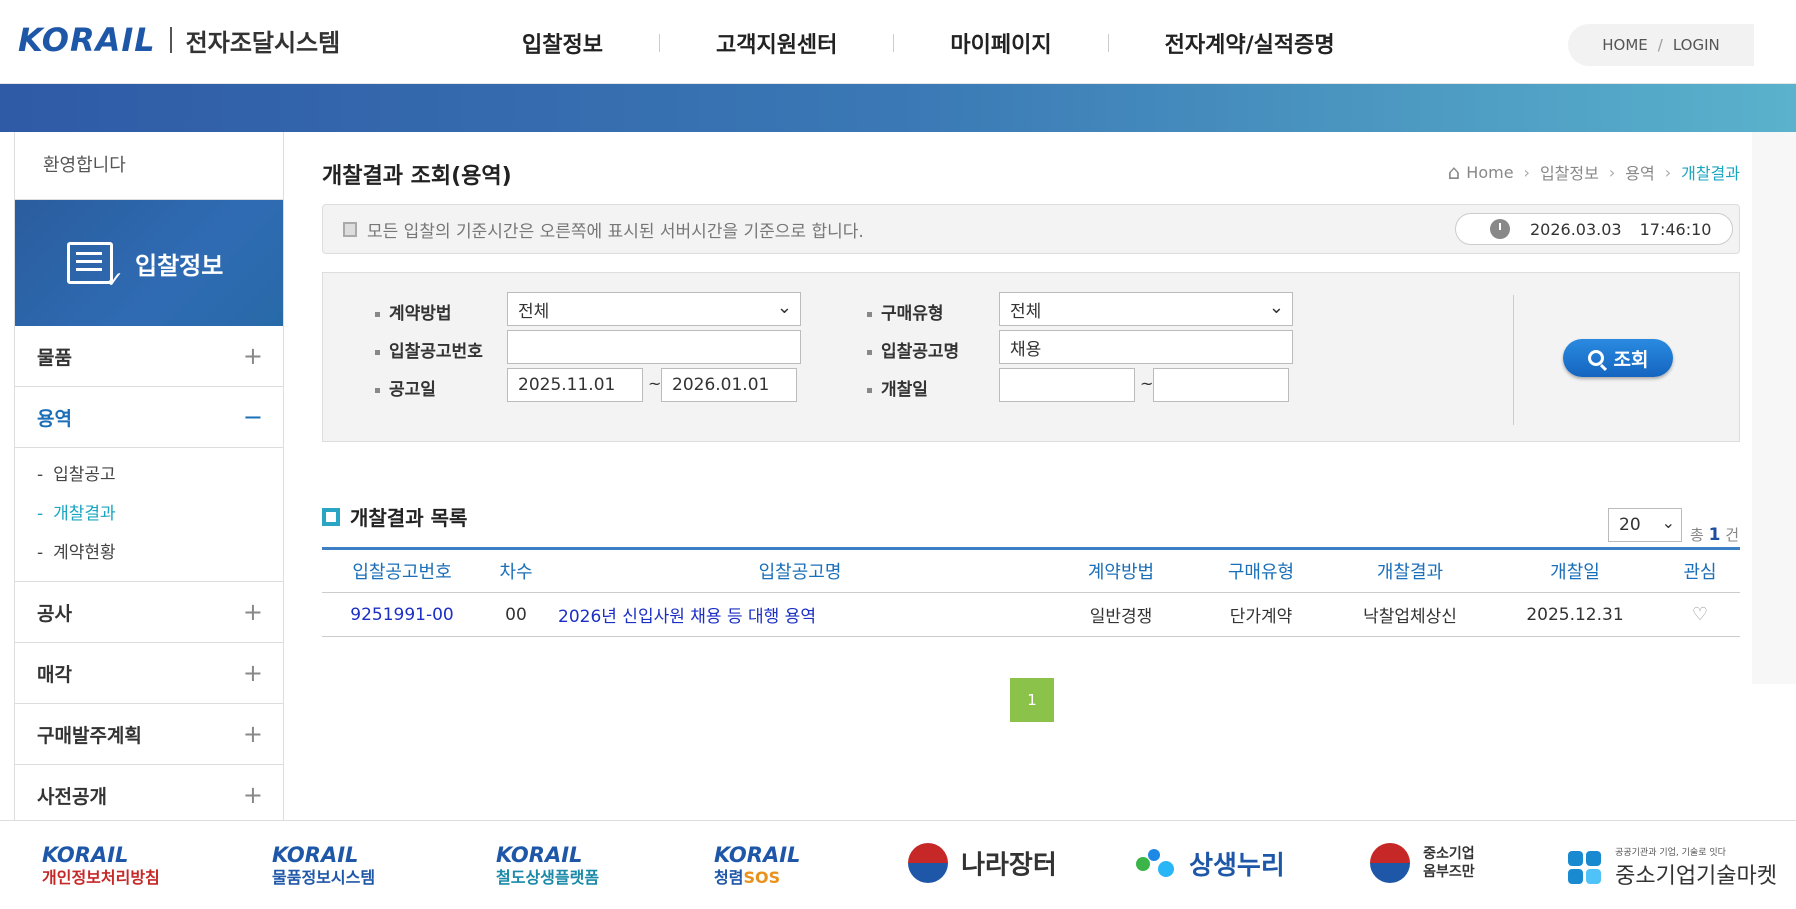  What do you see at coordinates (149, 673) in the screenshot?
I see `sidebar-item-sale: 매각 +` at bounding box center [149, 673].